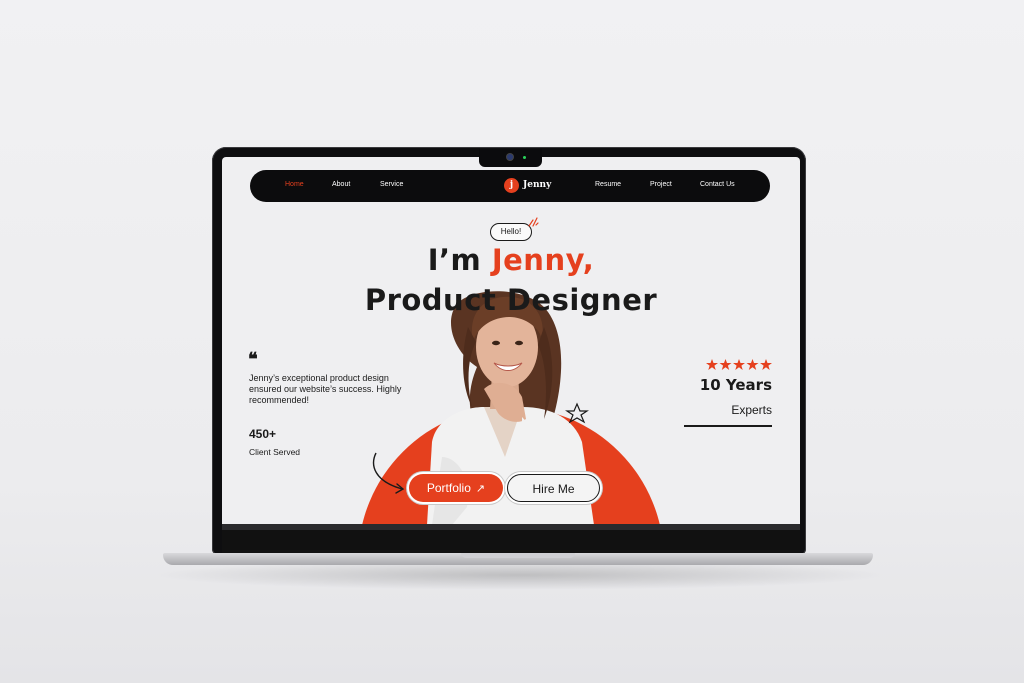  What do you see at coordinates (294, 184) in the screenshot?
I see `nav-link-home: Home` at bounding box center [294, 184].